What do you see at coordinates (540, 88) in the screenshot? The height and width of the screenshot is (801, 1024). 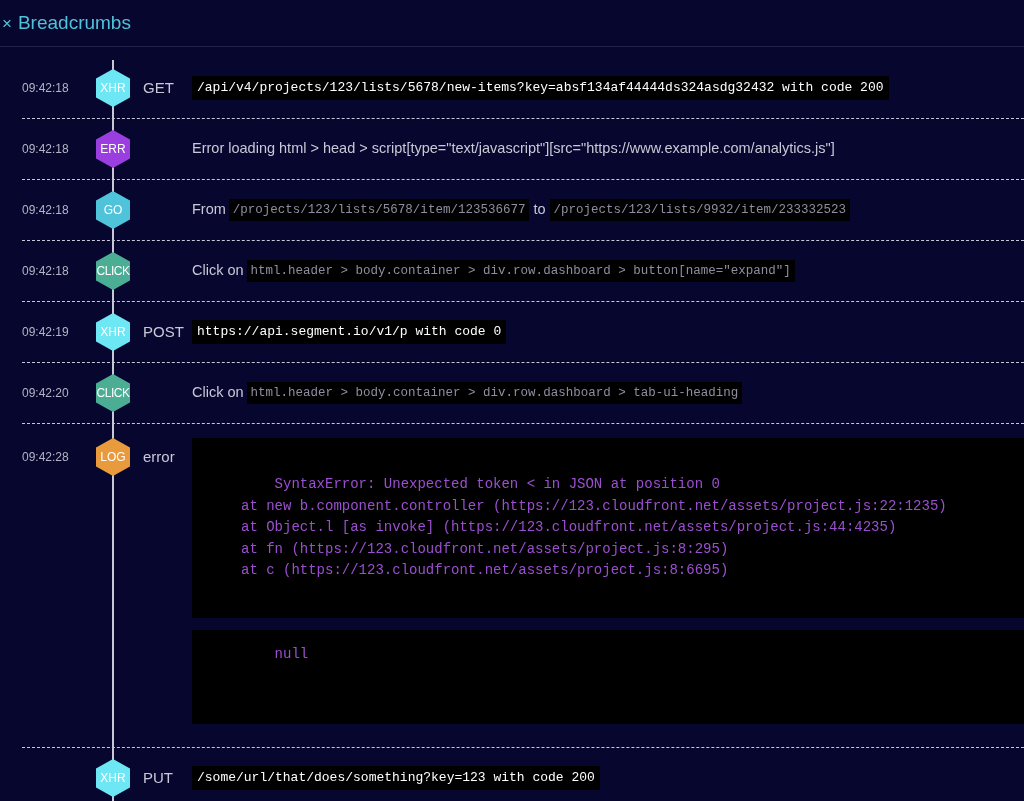 I see `request-url: /api/v4/projects/123/lists/5678/new-items?key=absf134af44444ds324asdg32432 with code 200` at bounding box center [540, 88].